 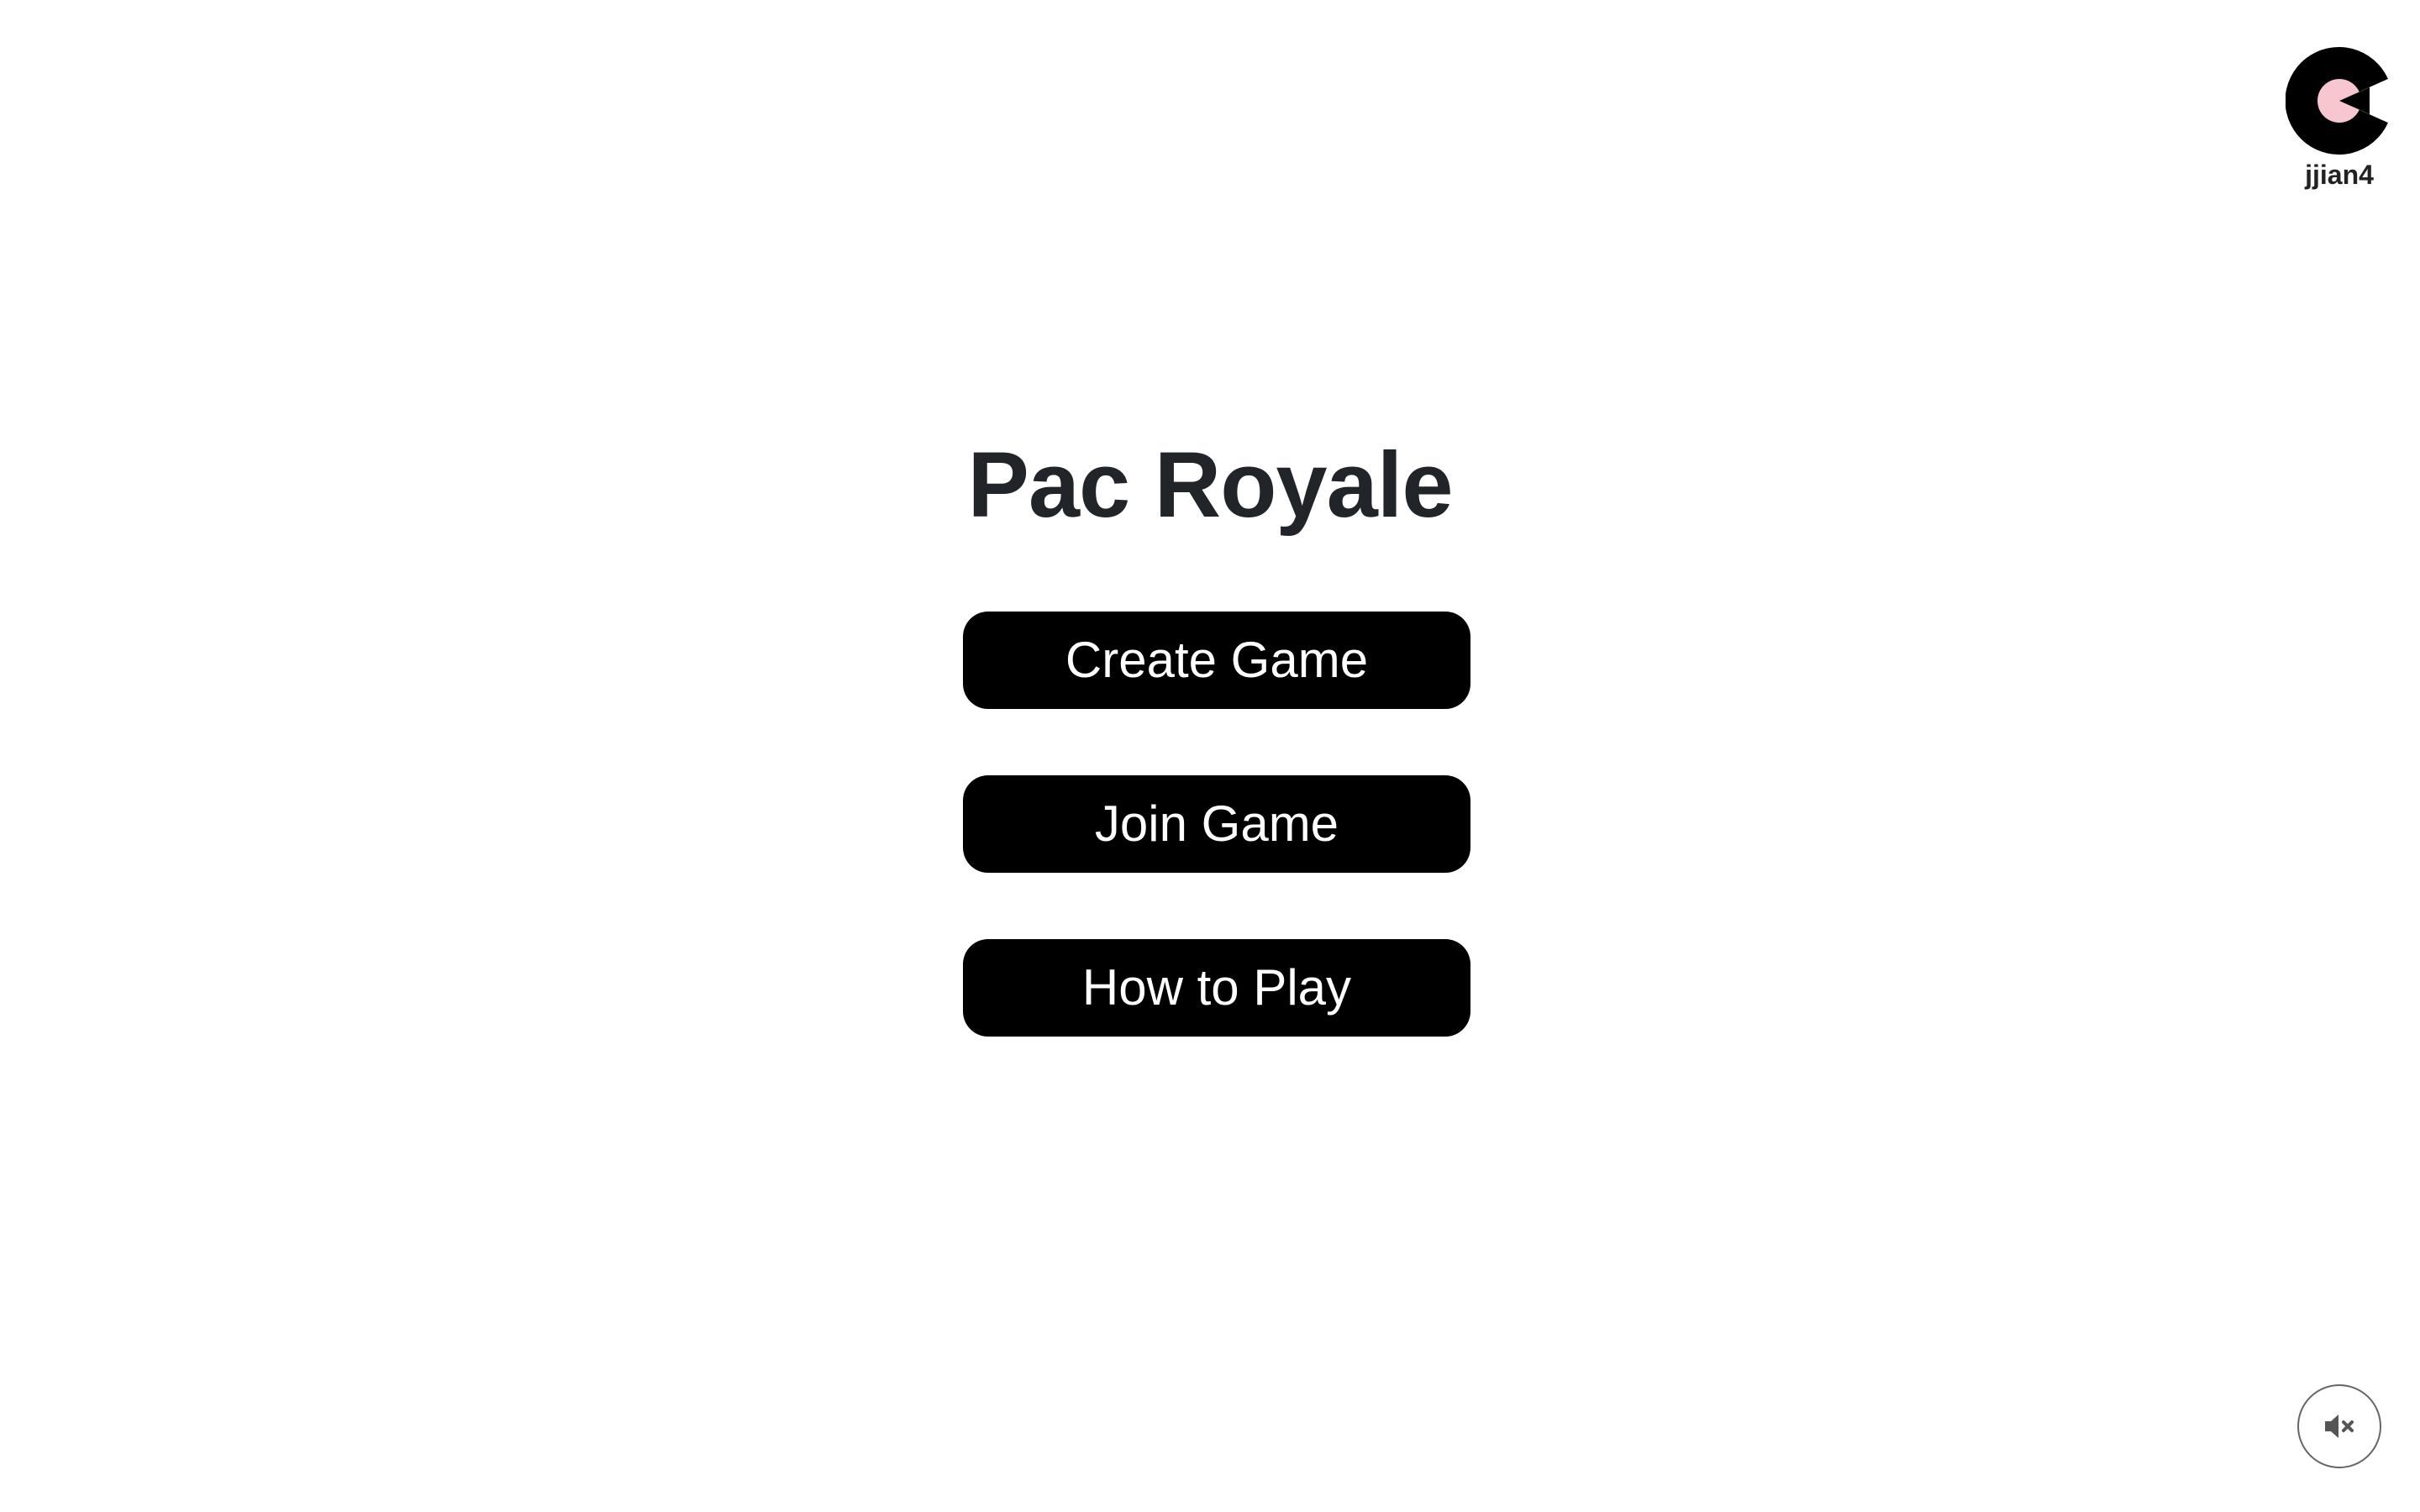 I want to click on mute-toggle-button, so click(x=2339, y=1426).